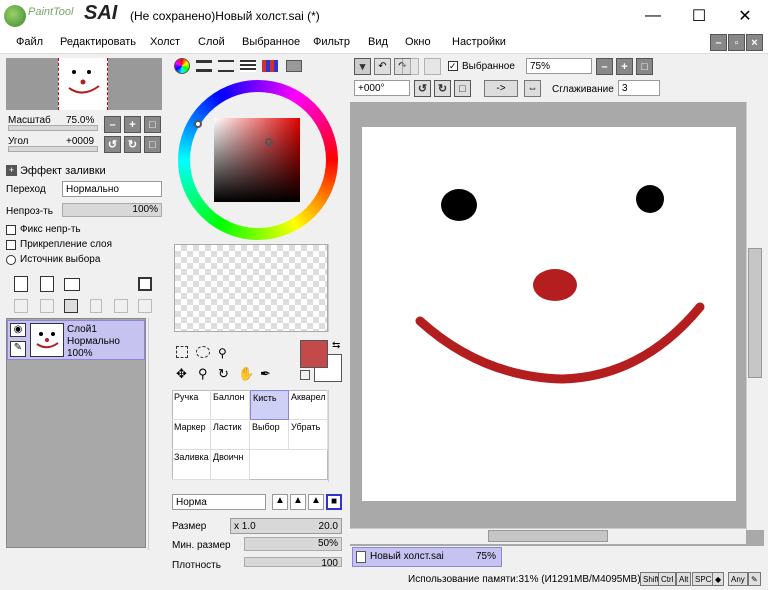  What do you see at coordinates (71, 306) in the screenshot?
I see `clear-layer-icon` at bounding box center [71, 306].